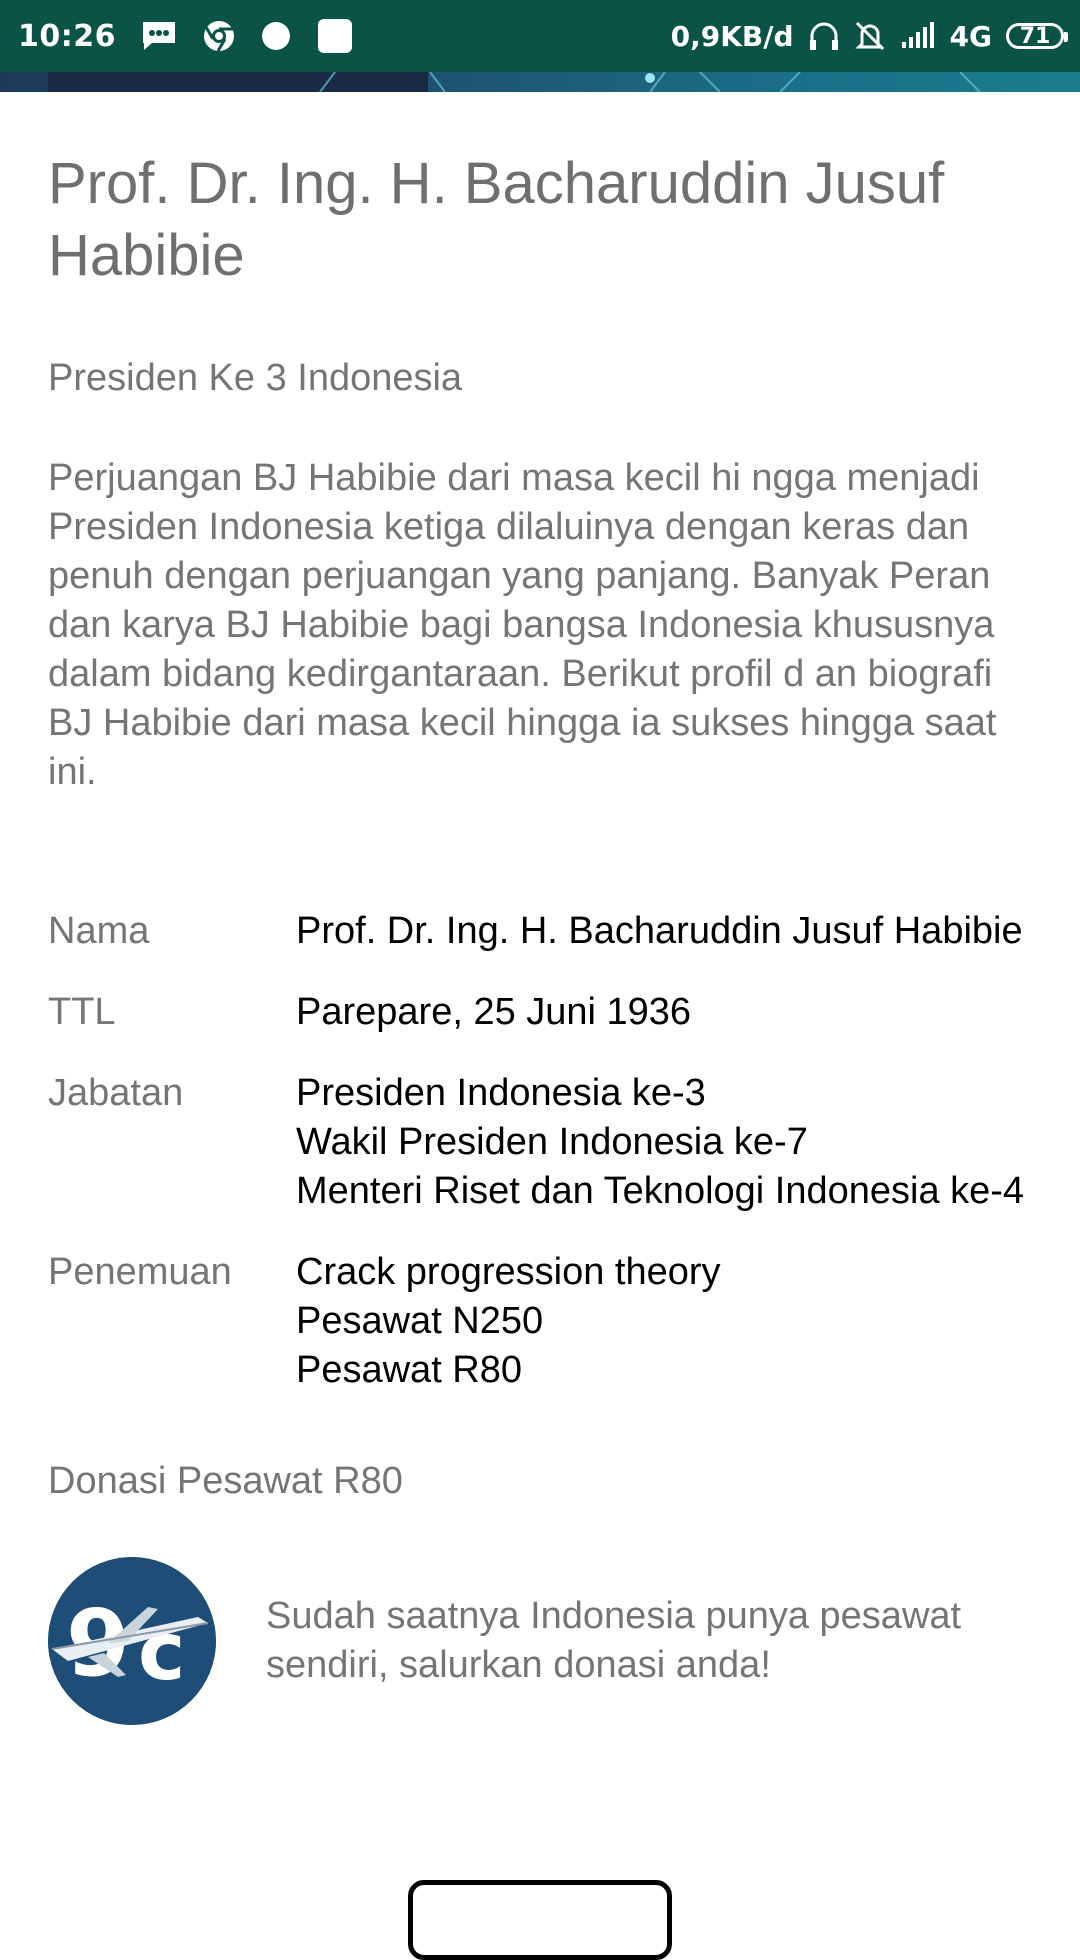 The width and height of the screenshot is (1080, 1960). I want to click on r80-logo-icon: 9 c, so click(132, 1641).